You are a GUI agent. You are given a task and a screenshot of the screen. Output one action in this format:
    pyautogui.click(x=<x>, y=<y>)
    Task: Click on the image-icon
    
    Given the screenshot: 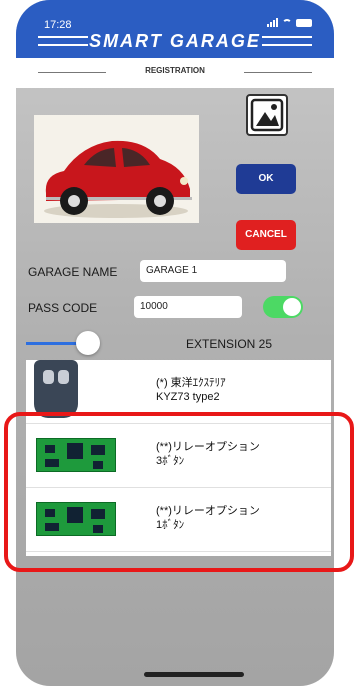 What is the action you would take?
    pyautogui.click(x=267, y=115)
    